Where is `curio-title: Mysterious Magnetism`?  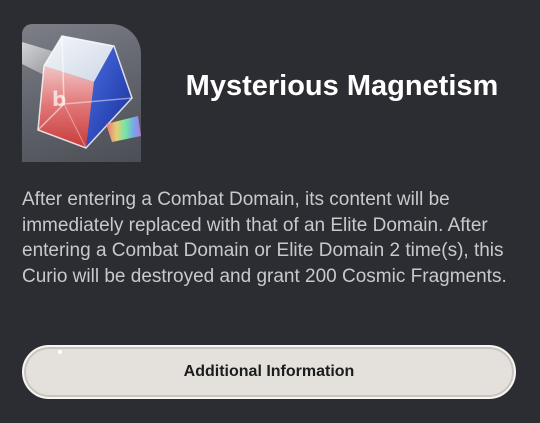 curio-title: Mysterious Magnetism is located at coordinates (342, 86).